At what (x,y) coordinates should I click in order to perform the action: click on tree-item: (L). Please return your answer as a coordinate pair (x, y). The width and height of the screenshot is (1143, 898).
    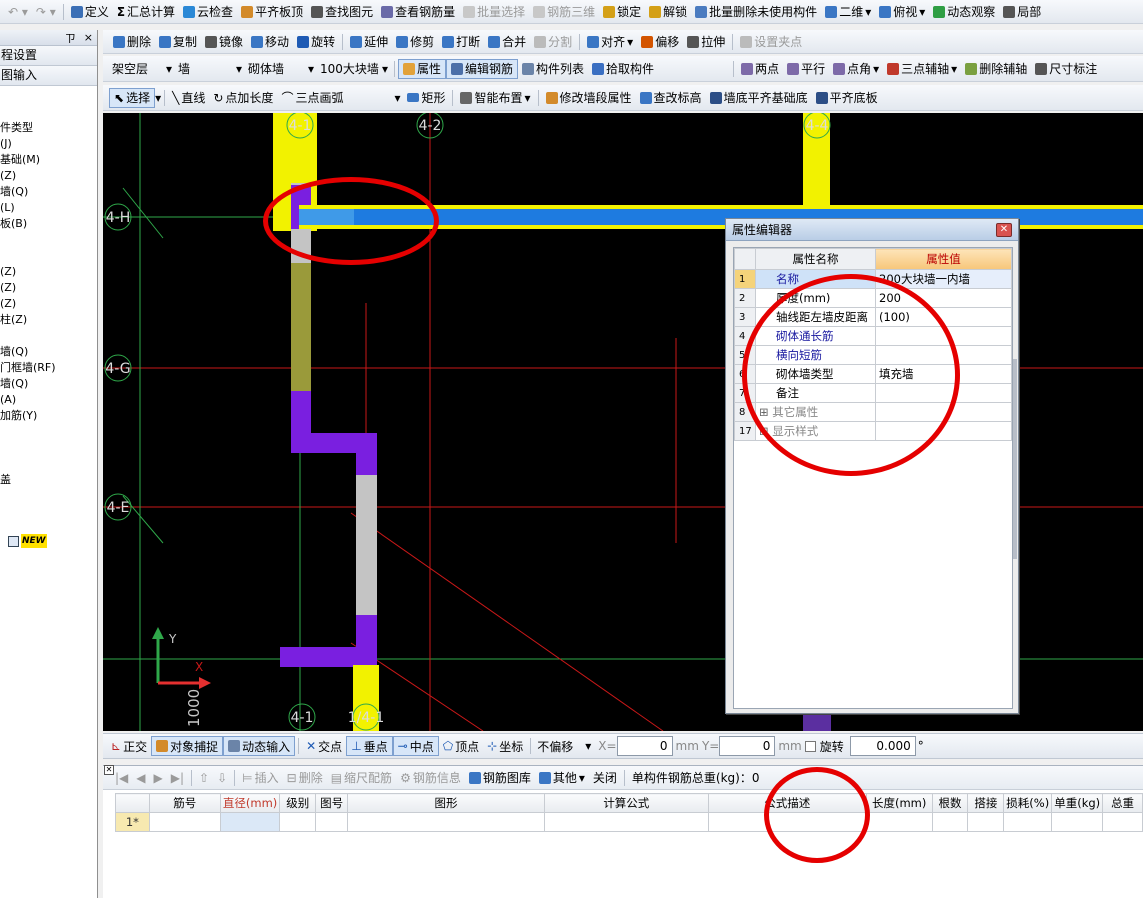
    Looking at the image, I should click on (7, 208).